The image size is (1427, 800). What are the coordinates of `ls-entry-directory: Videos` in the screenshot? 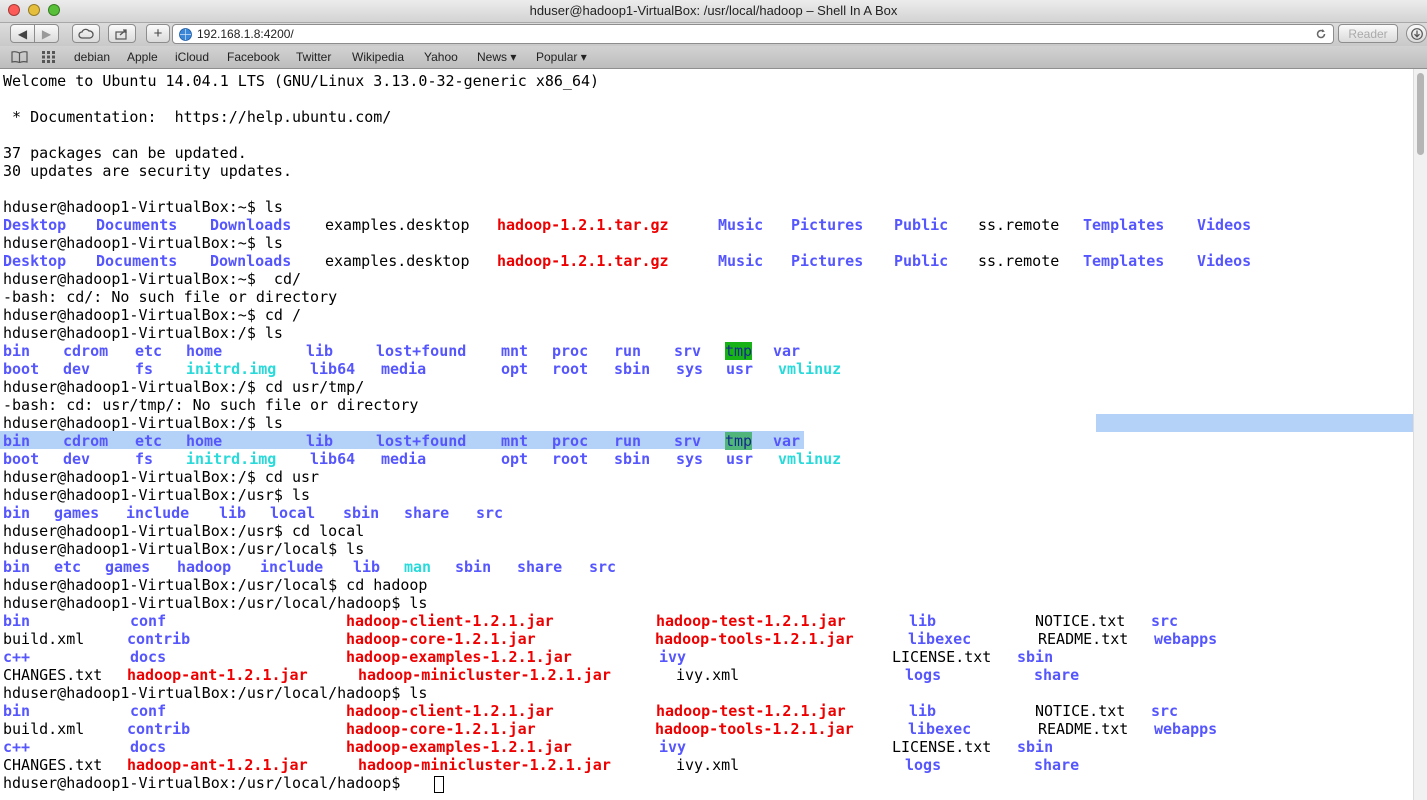 It's located at (1224, 261).